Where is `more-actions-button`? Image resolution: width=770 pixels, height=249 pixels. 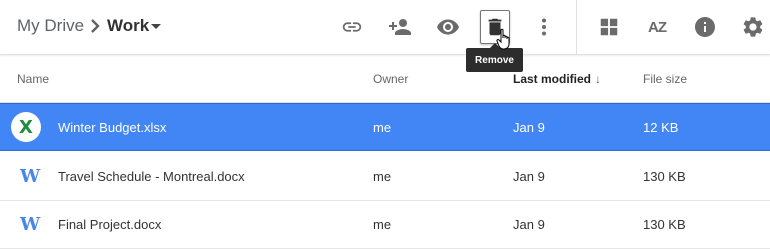 more-actions-button is located at coordinates (544, 27).